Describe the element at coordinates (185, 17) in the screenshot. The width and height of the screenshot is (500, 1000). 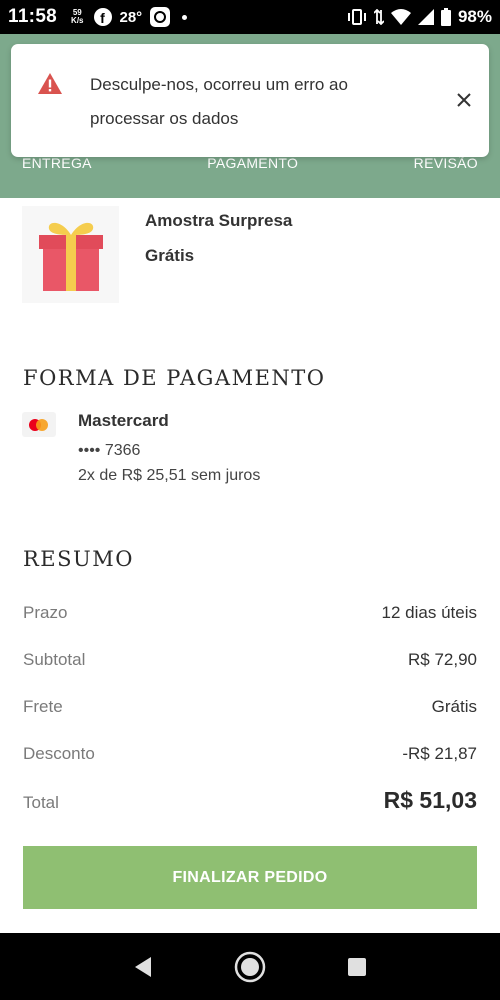
I see `notification-dot-icon` at that location.